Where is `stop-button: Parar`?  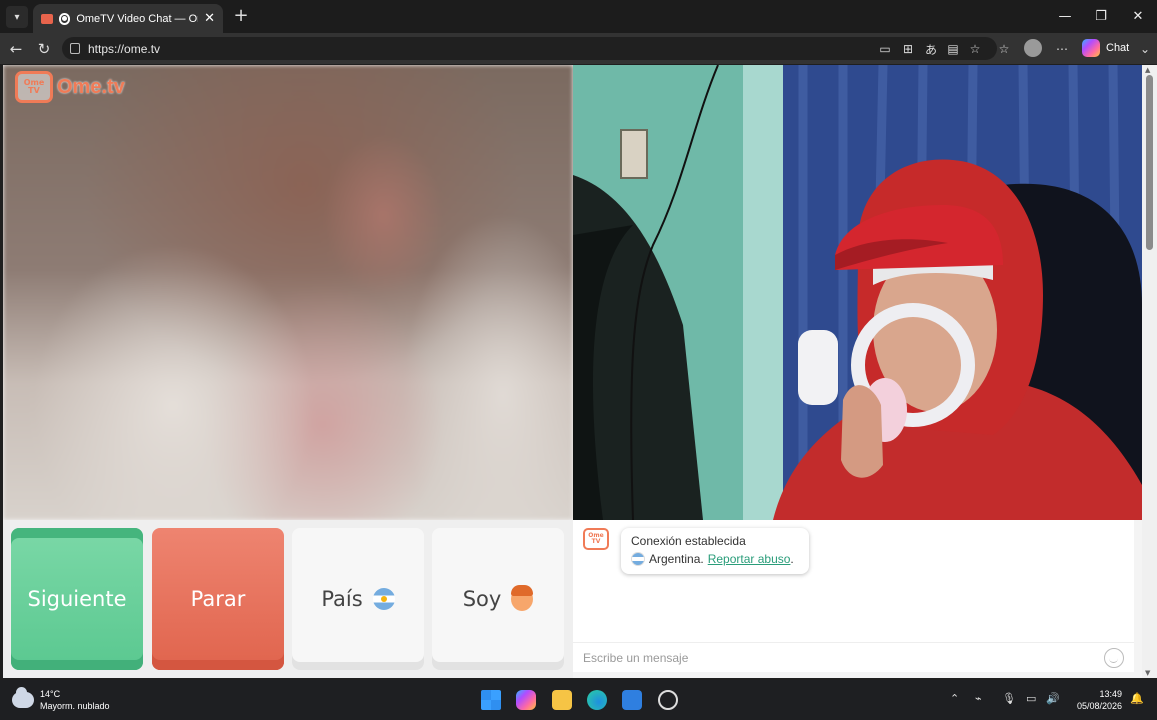
stop-button: Parar is located at coordinates (218, 599).